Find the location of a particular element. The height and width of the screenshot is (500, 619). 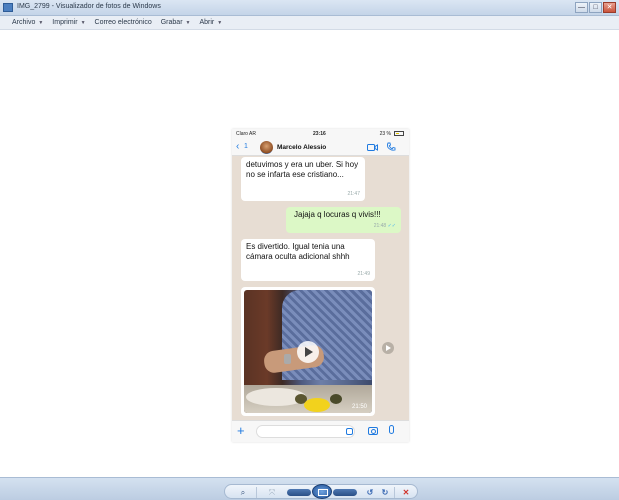

menu-grabar-label: Grabar is located at coordinates (171, 22).